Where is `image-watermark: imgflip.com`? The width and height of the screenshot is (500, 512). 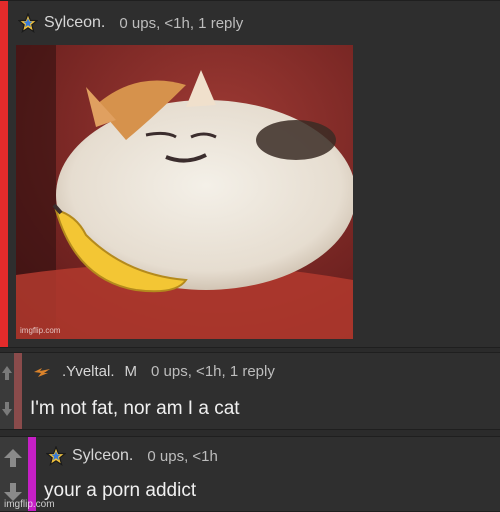 image-watermark: imgflip.com is located at coordinates (40, 330).